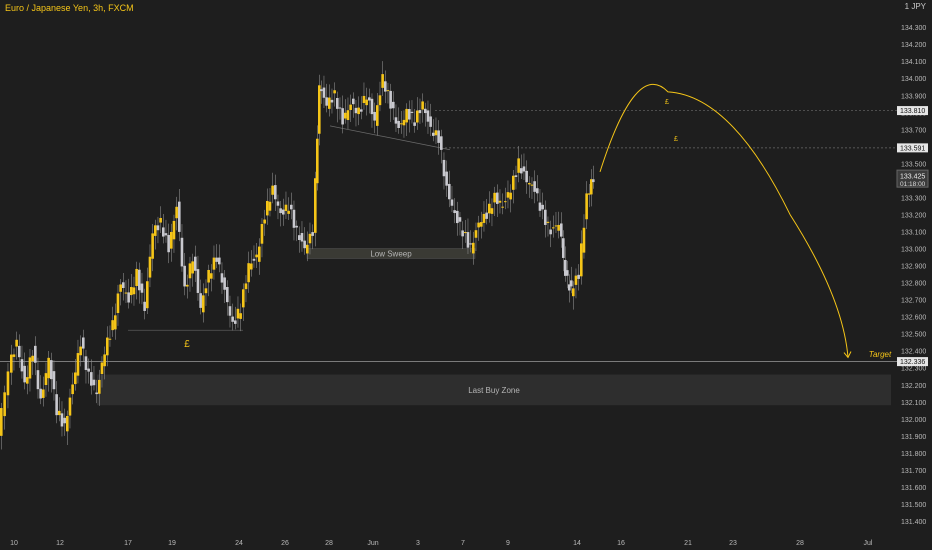 The width and height of the screenshot is (932, 550). Describe the element at coordinates (128, 543) in the screenshot. I see `x-tick-label: 17` at that location.